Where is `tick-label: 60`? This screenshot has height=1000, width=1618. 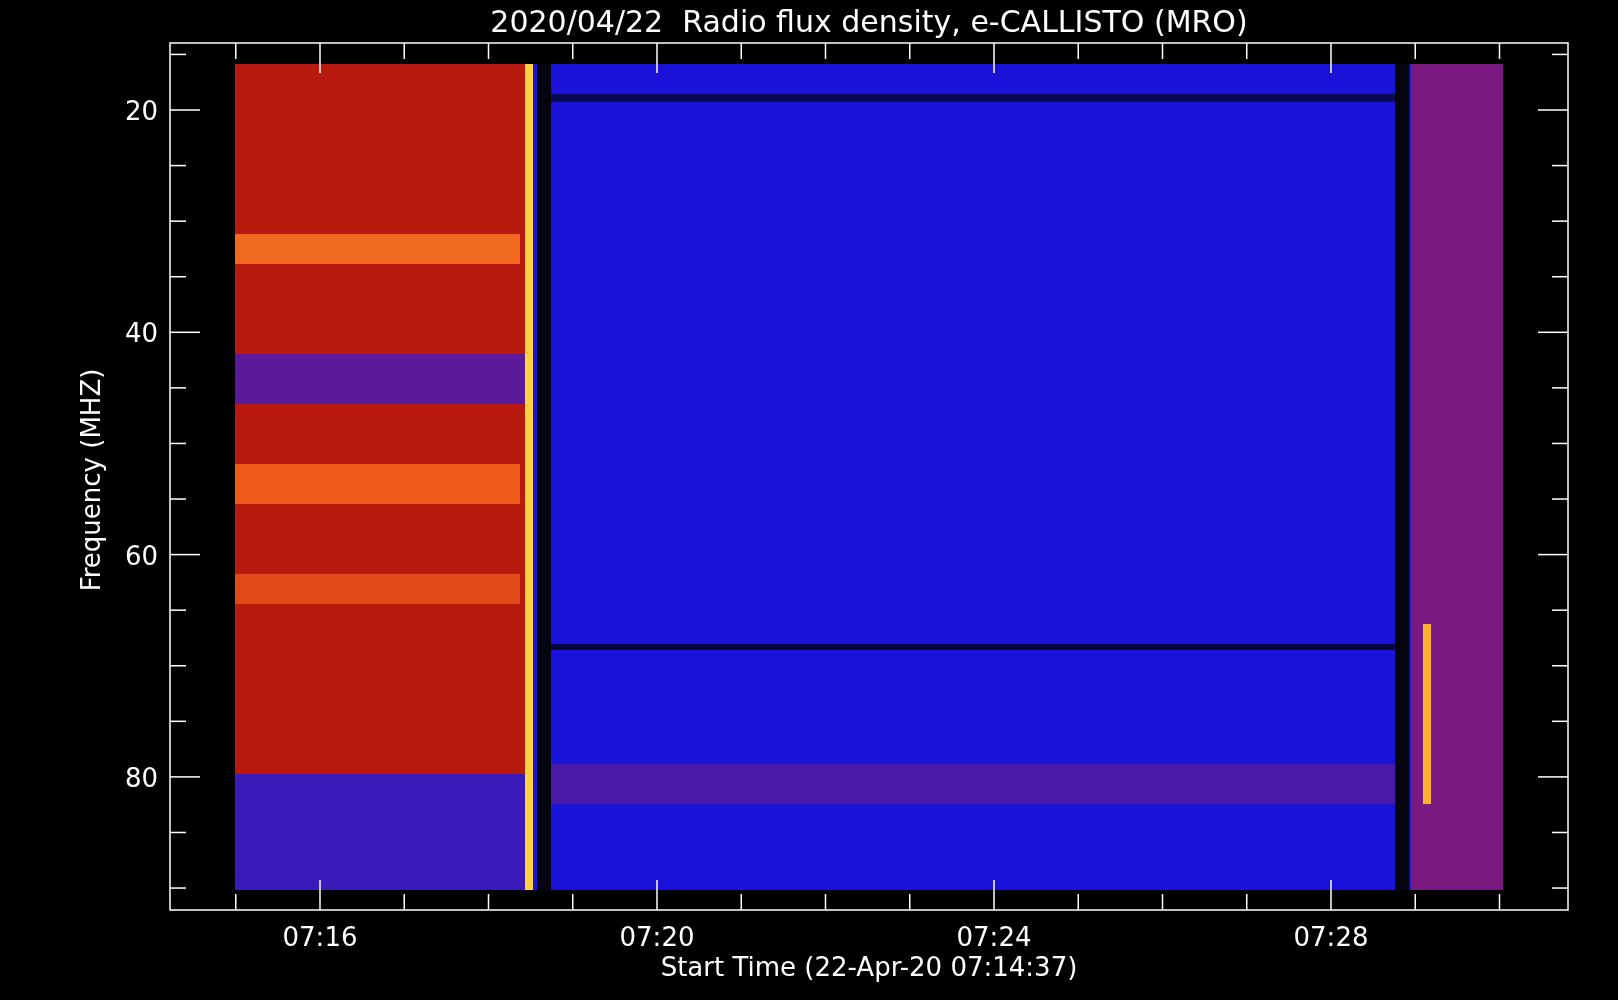
tick-label: 60 is located at coordinates (141, 555).